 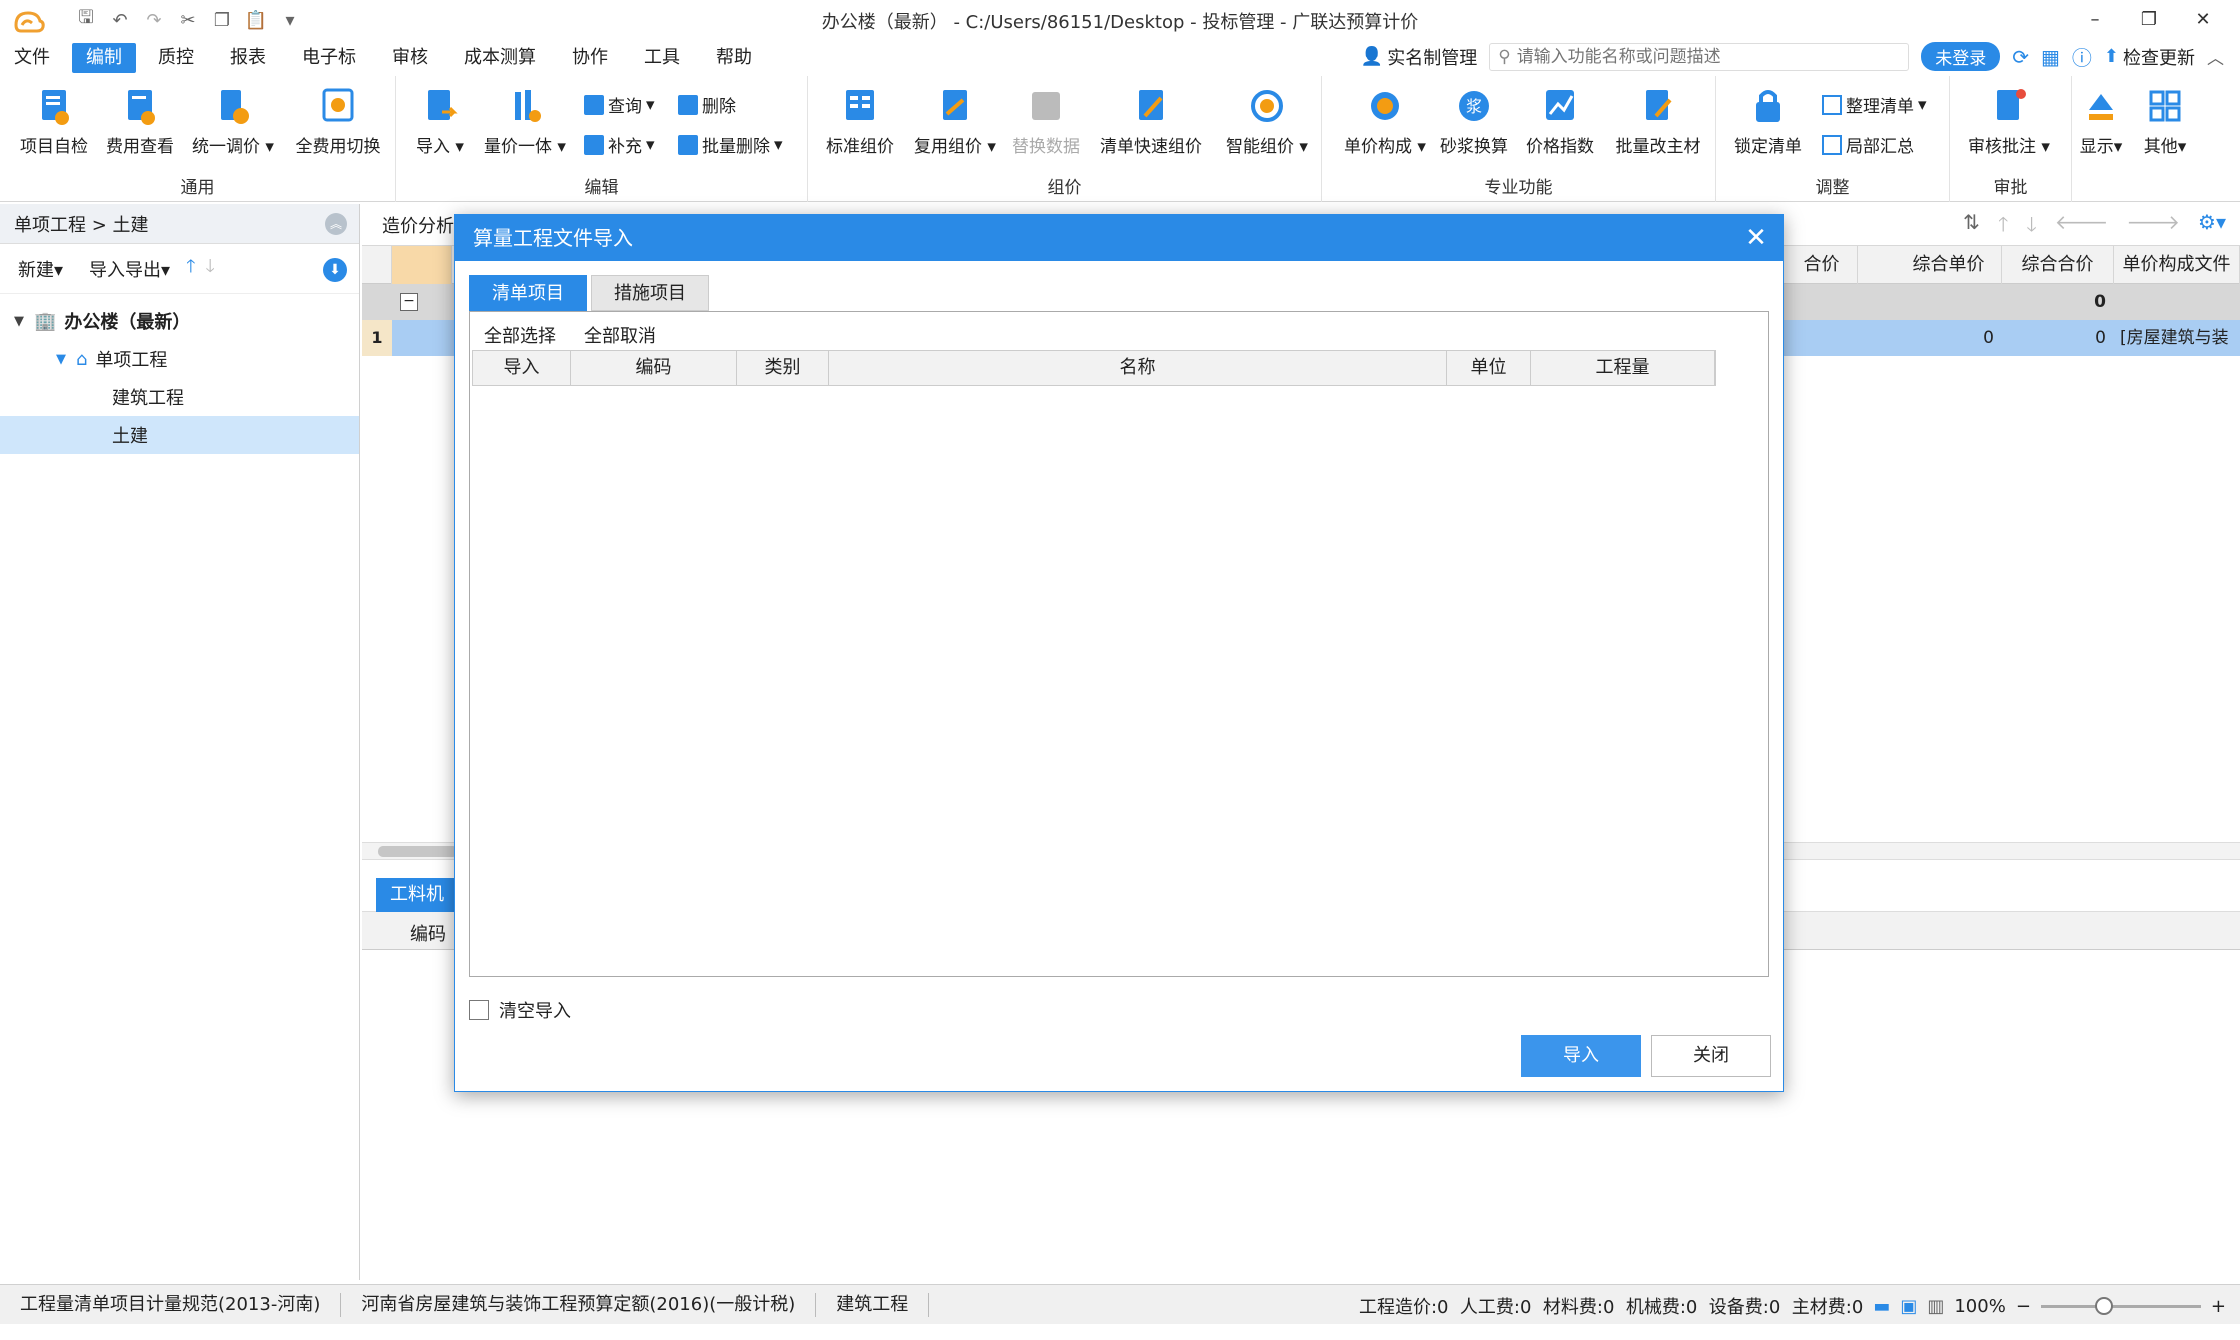 I want to click on col-unit-price: 综合单价, so click(x=1949, y=265).